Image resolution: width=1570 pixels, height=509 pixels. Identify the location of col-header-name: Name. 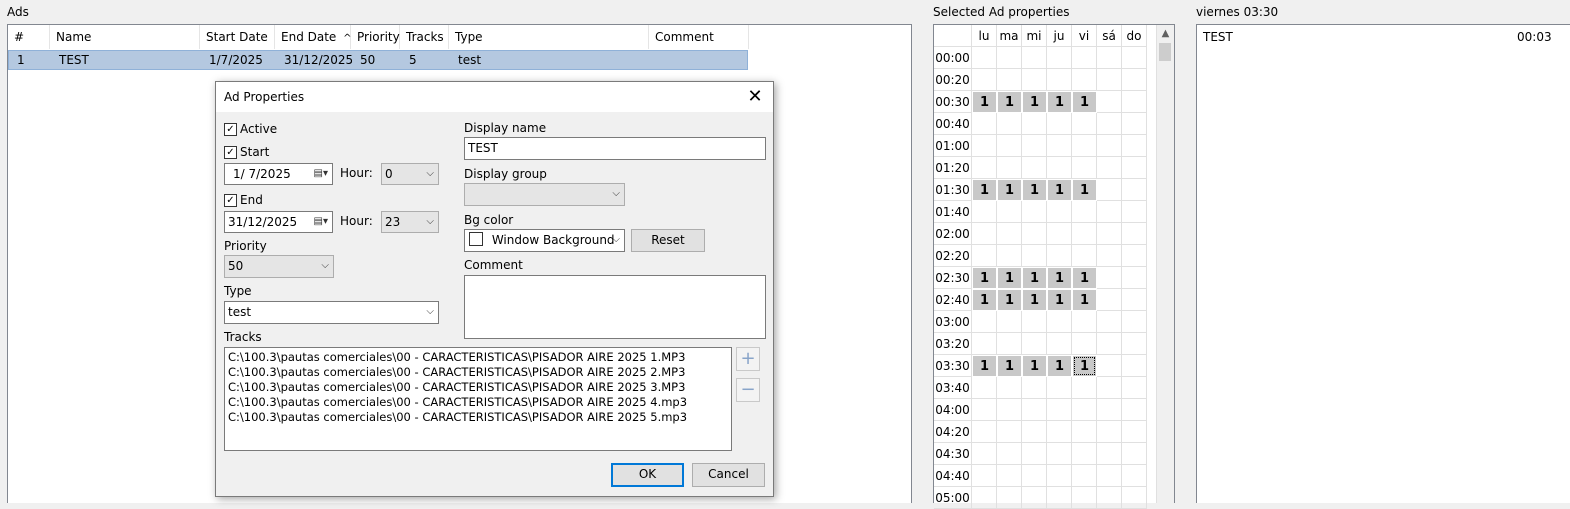
(125, 37).